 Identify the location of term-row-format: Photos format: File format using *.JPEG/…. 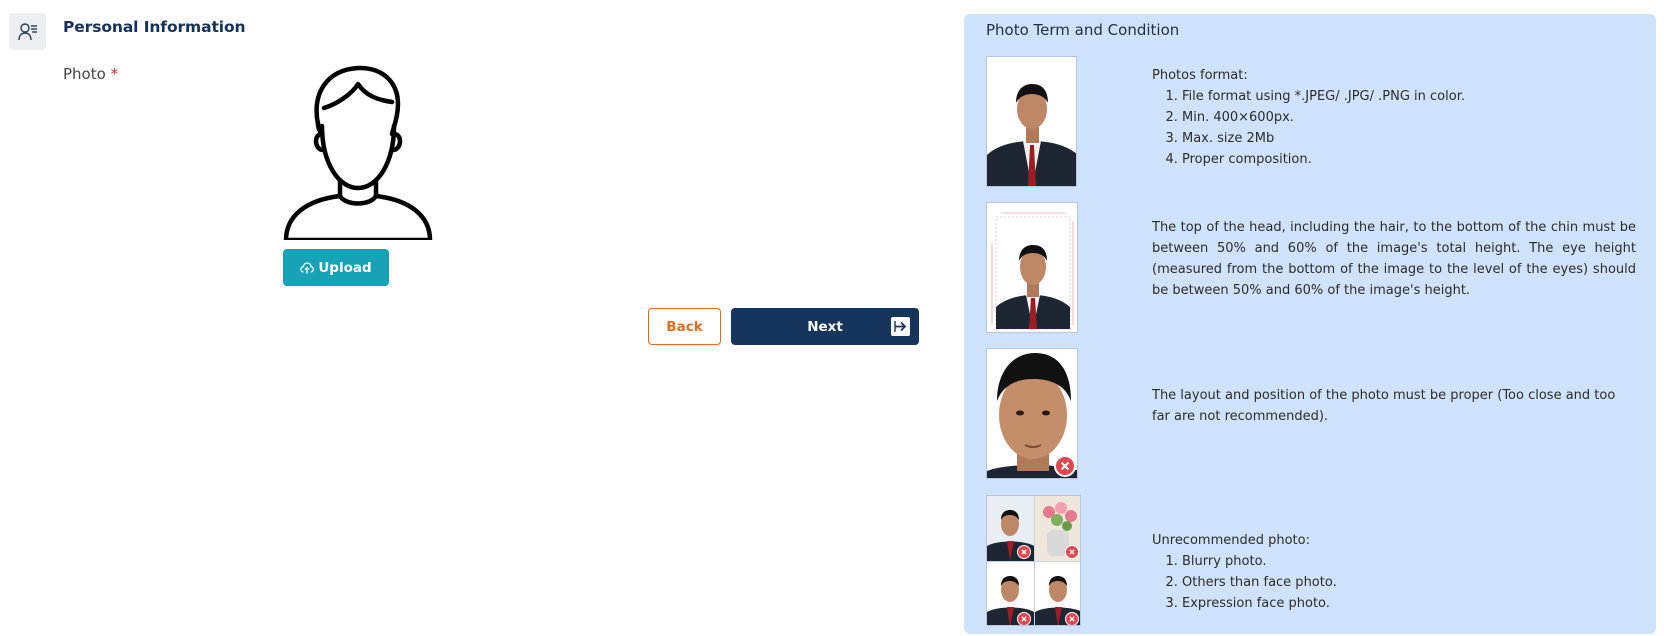
(1311, 122).